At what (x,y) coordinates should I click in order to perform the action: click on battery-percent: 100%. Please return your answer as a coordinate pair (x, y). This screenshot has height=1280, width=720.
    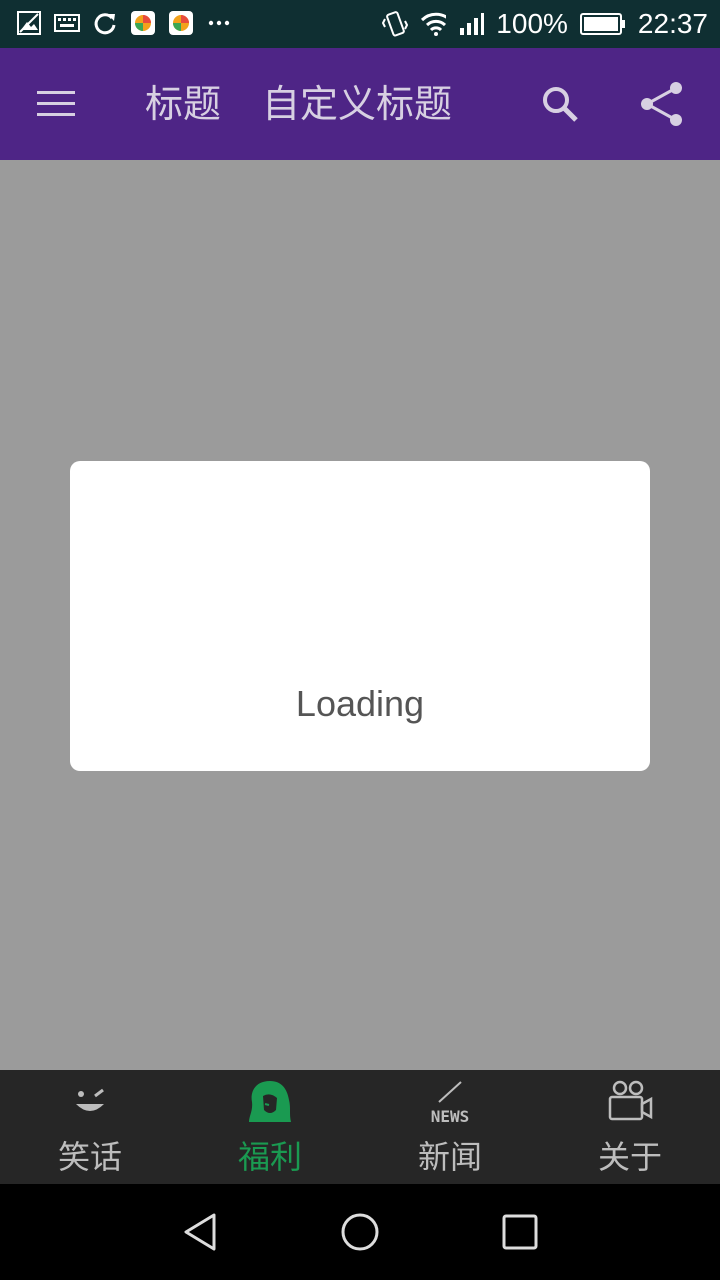
    Looking at the image, I should click on (532, 23).